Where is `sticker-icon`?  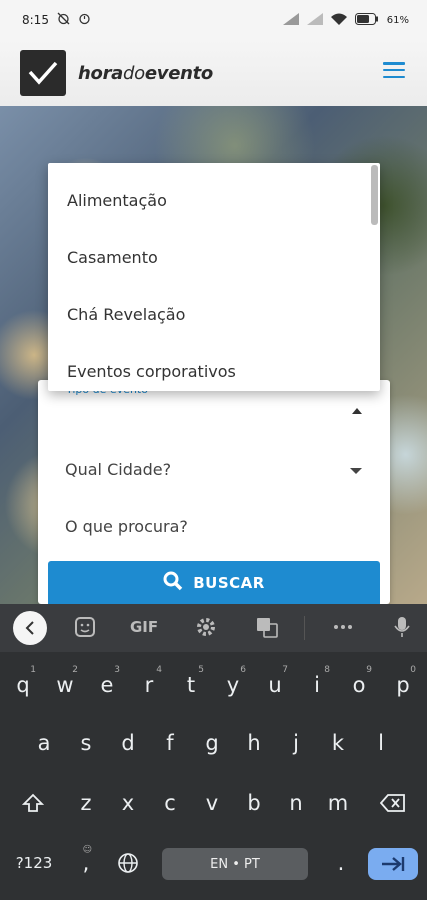 sticker-icon is located at coordinates (85, 629).